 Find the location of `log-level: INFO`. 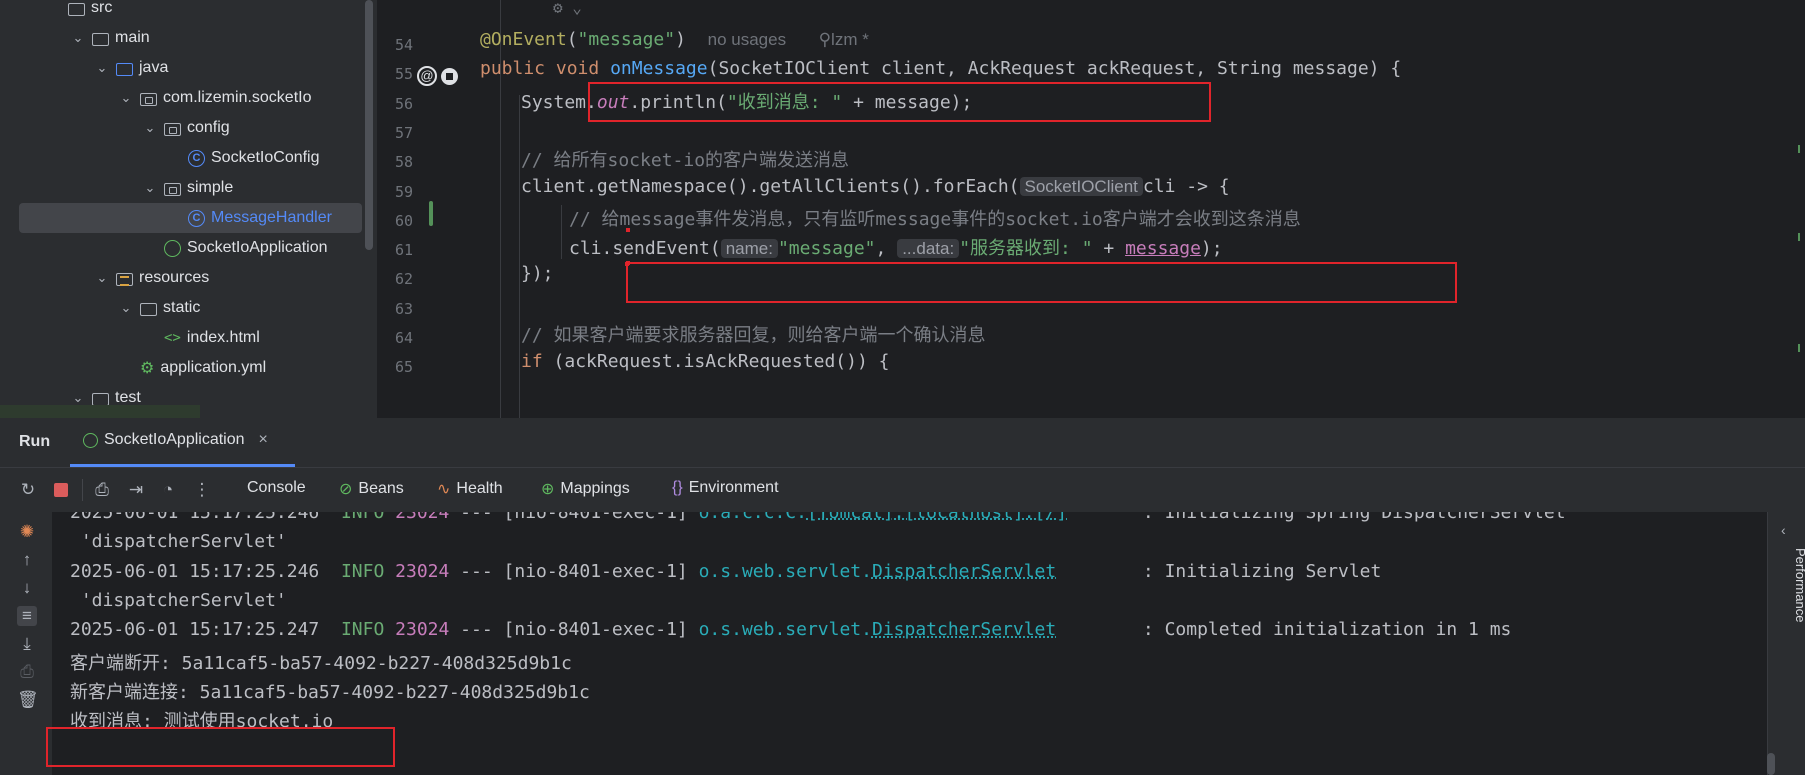

log-level: INFO is located at coordinates (362, 630).